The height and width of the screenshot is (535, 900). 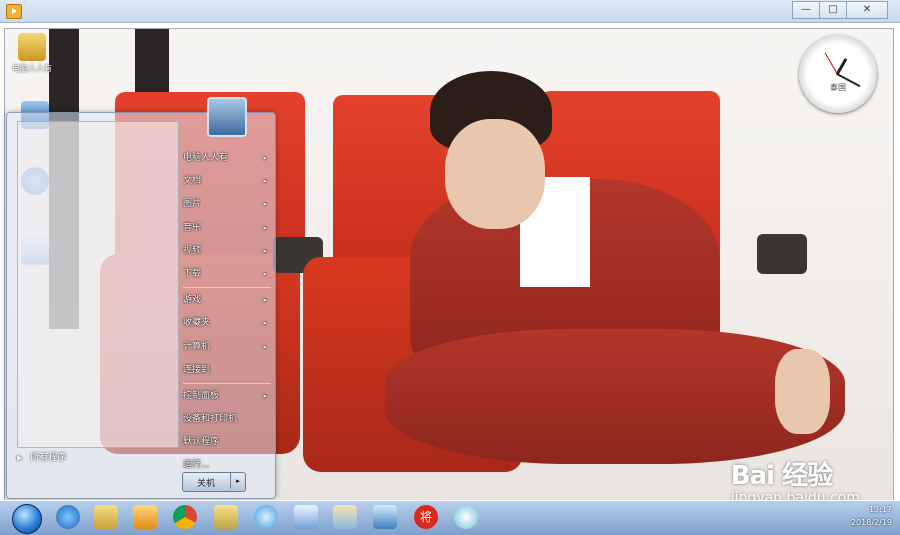 What do you see at coordinates (206, 484) in the screenshot?
I see `shutdown-label: 关机` at bounding box center [206, 484].